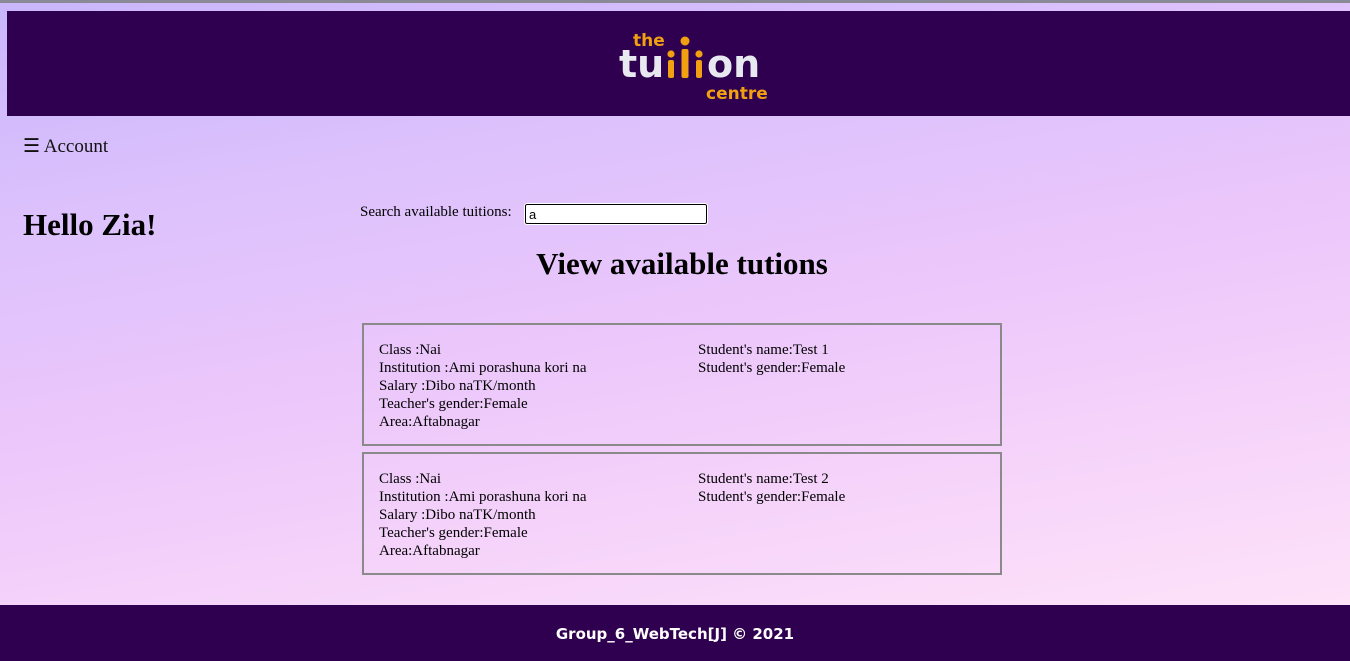  I want to click on student-name-text: Student's name:Test 1, so click(763, 350).